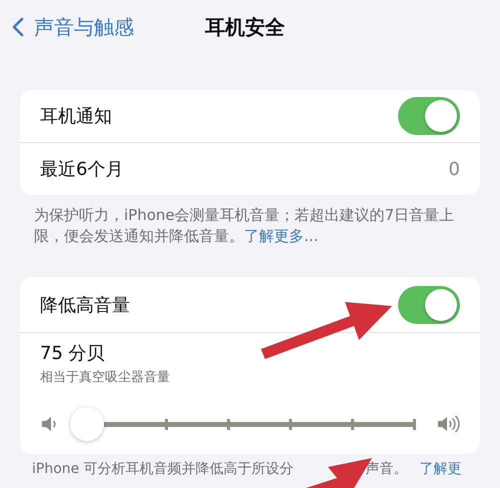  What do you see at coordinates (73, 354) in the screenshot?
I see `level-title: 75 分贝` at bounding box center [73, 354].